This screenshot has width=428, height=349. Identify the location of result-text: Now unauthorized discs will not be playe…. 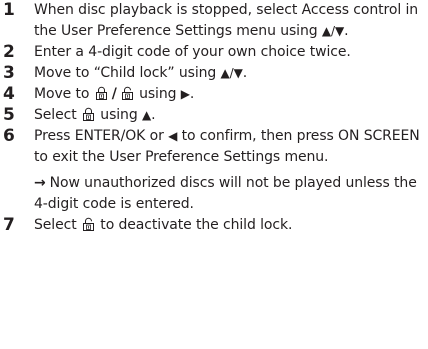
(225, 193).